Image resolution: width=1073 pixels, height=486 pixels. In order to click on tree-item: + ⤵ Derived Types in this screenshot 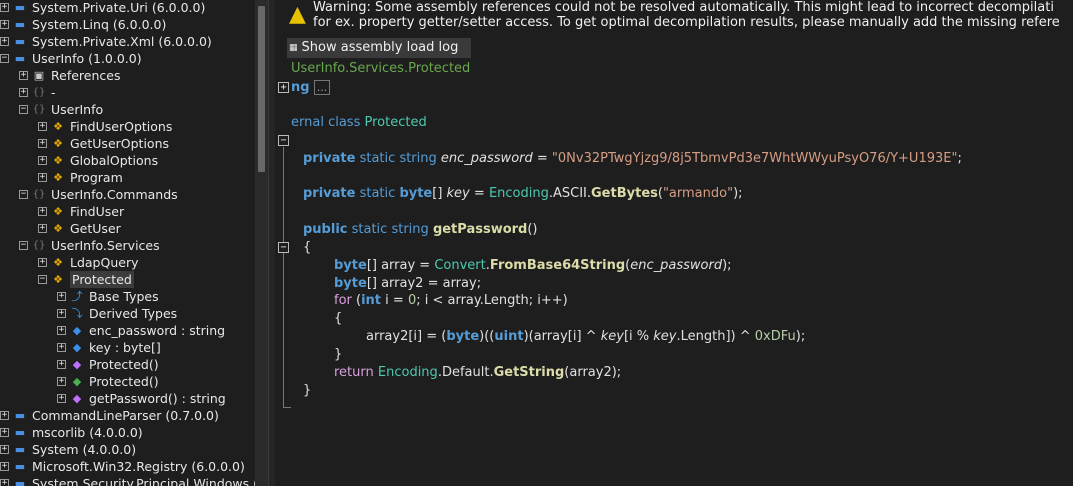, I will do `click(117, 313)`.